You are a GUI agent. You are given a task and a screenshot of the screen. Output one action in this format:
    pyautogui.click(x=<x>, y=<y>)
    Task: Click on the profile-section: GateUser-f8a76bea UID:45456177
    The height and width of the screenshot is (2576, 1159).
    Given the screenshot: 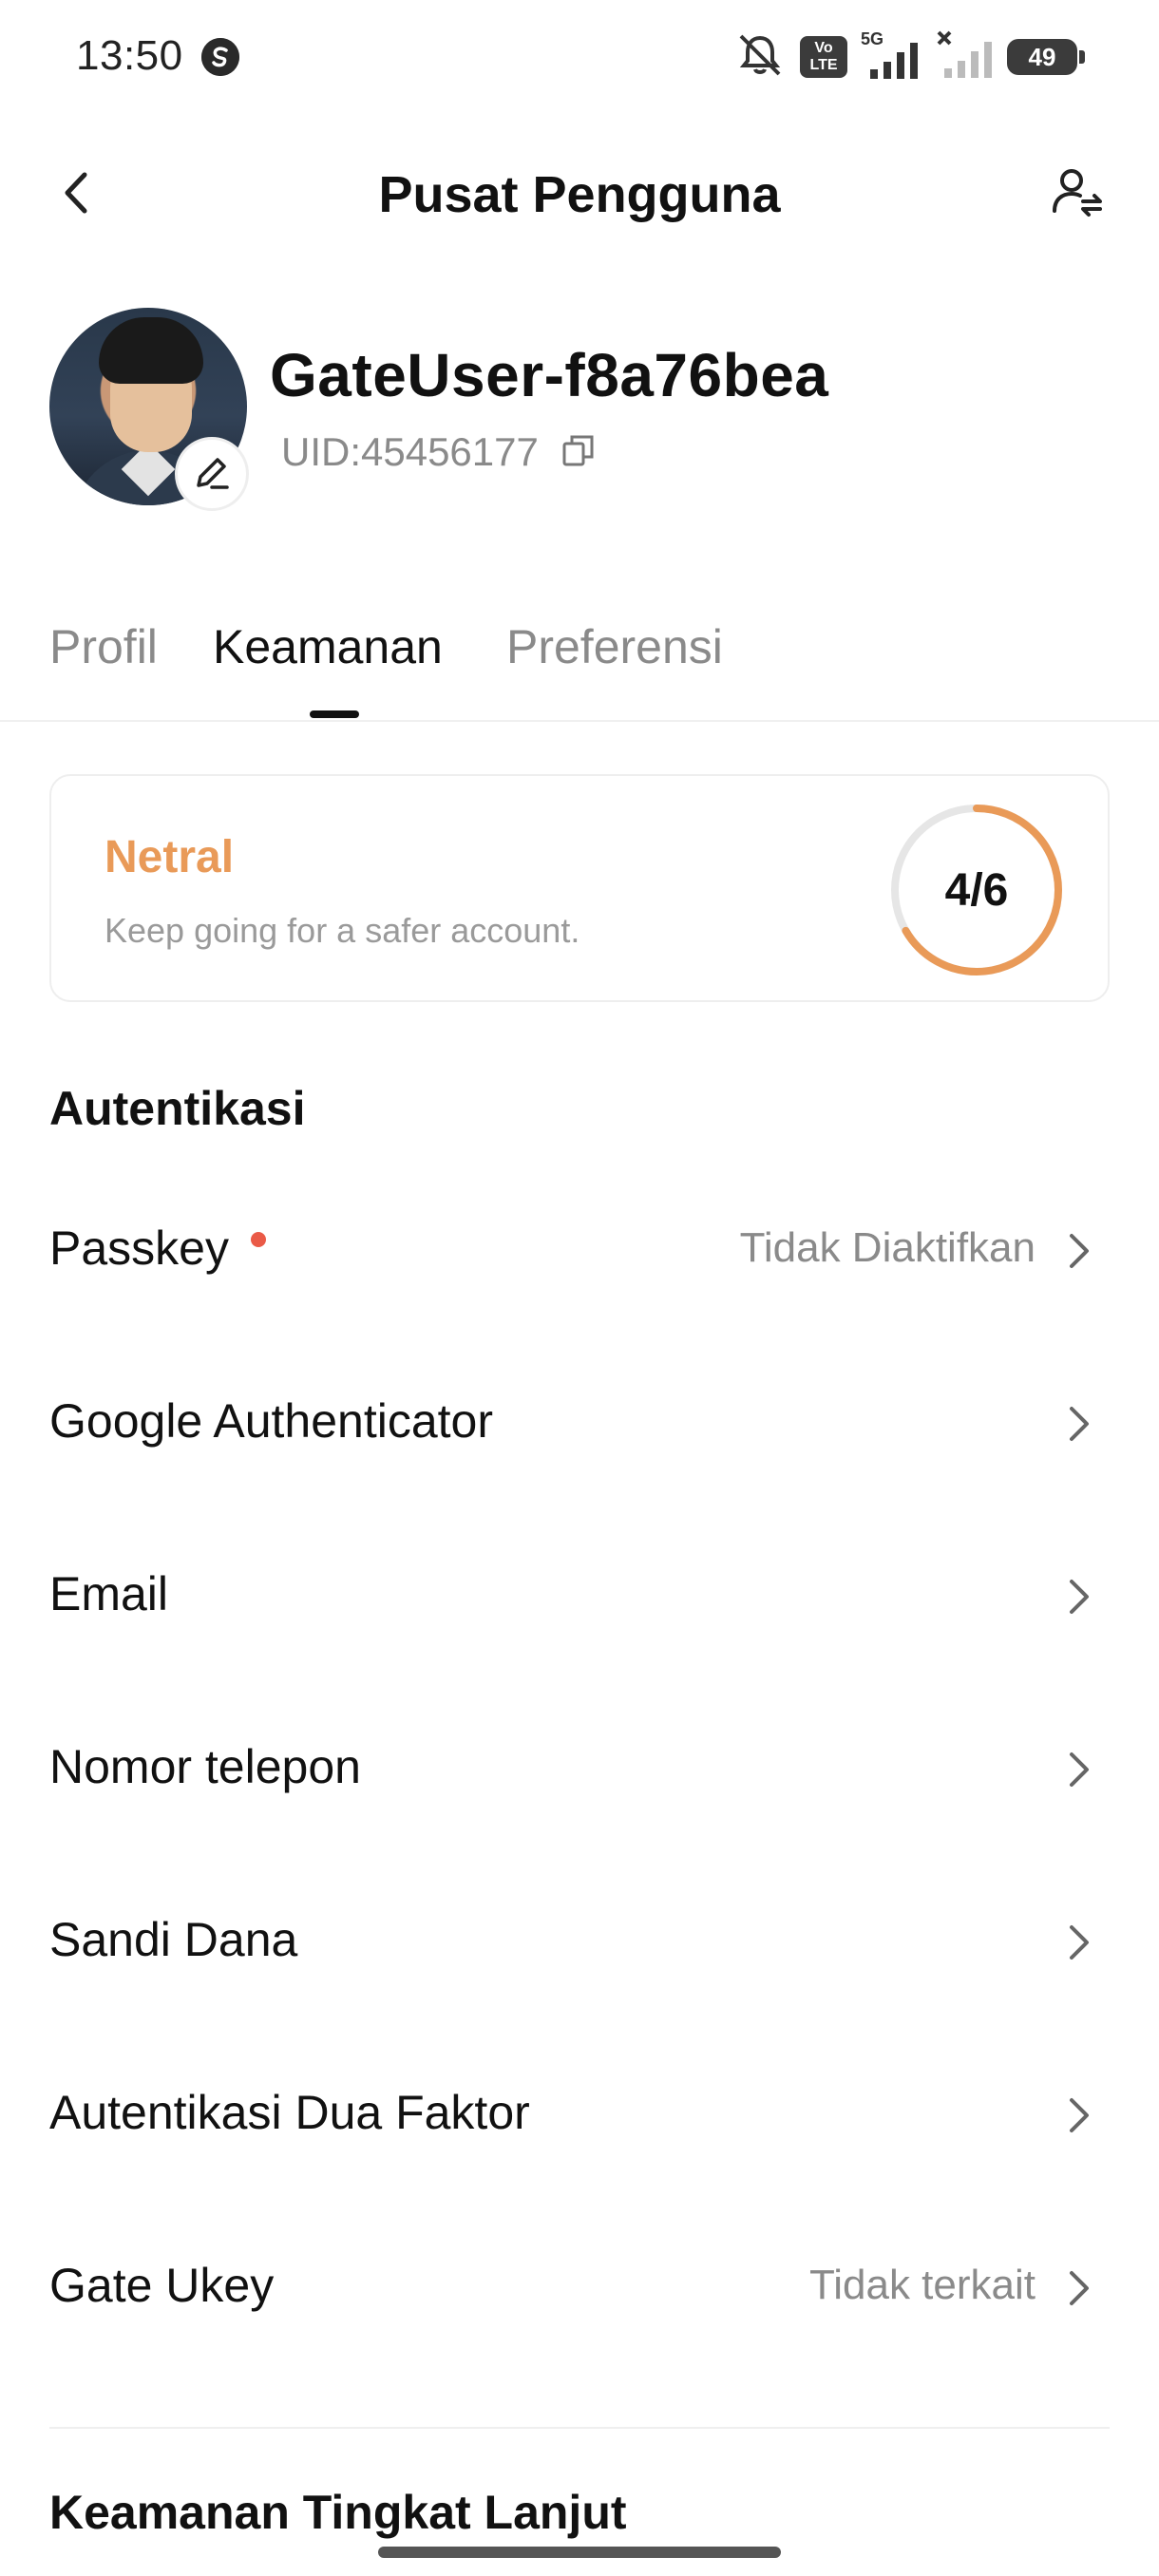 What is the action you would take?
    pyautogui.click(x=579, y=408)
    